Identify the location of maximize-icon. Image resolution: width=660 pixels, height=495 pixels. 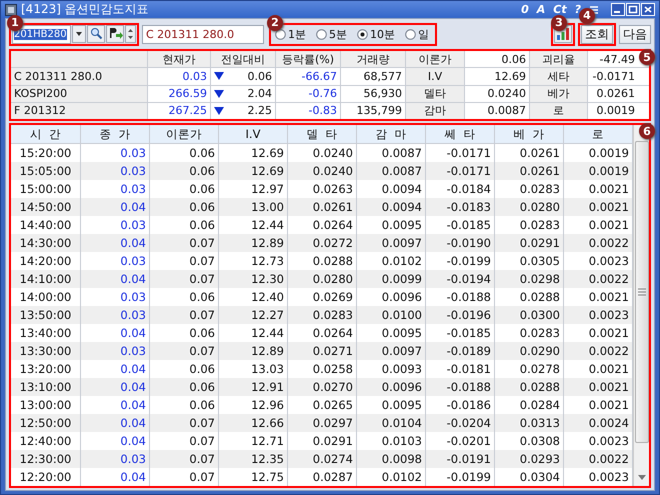
(633, 9).